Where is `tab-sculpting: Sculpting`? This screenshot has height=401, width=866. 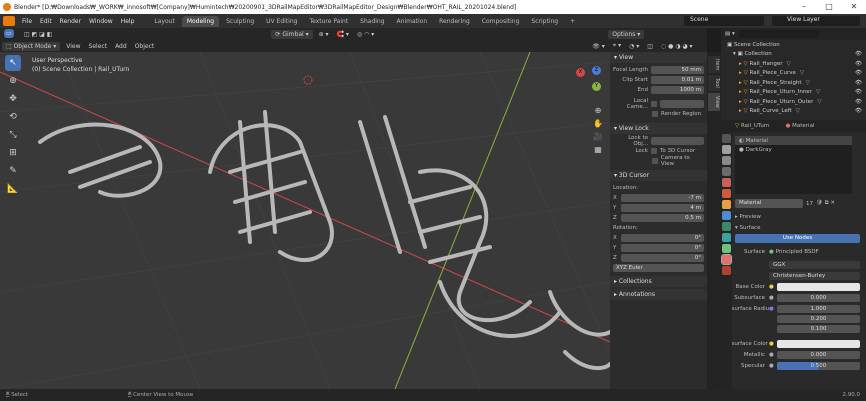
tab-sculpting: Sculpting is located at coordinates (240, 21).